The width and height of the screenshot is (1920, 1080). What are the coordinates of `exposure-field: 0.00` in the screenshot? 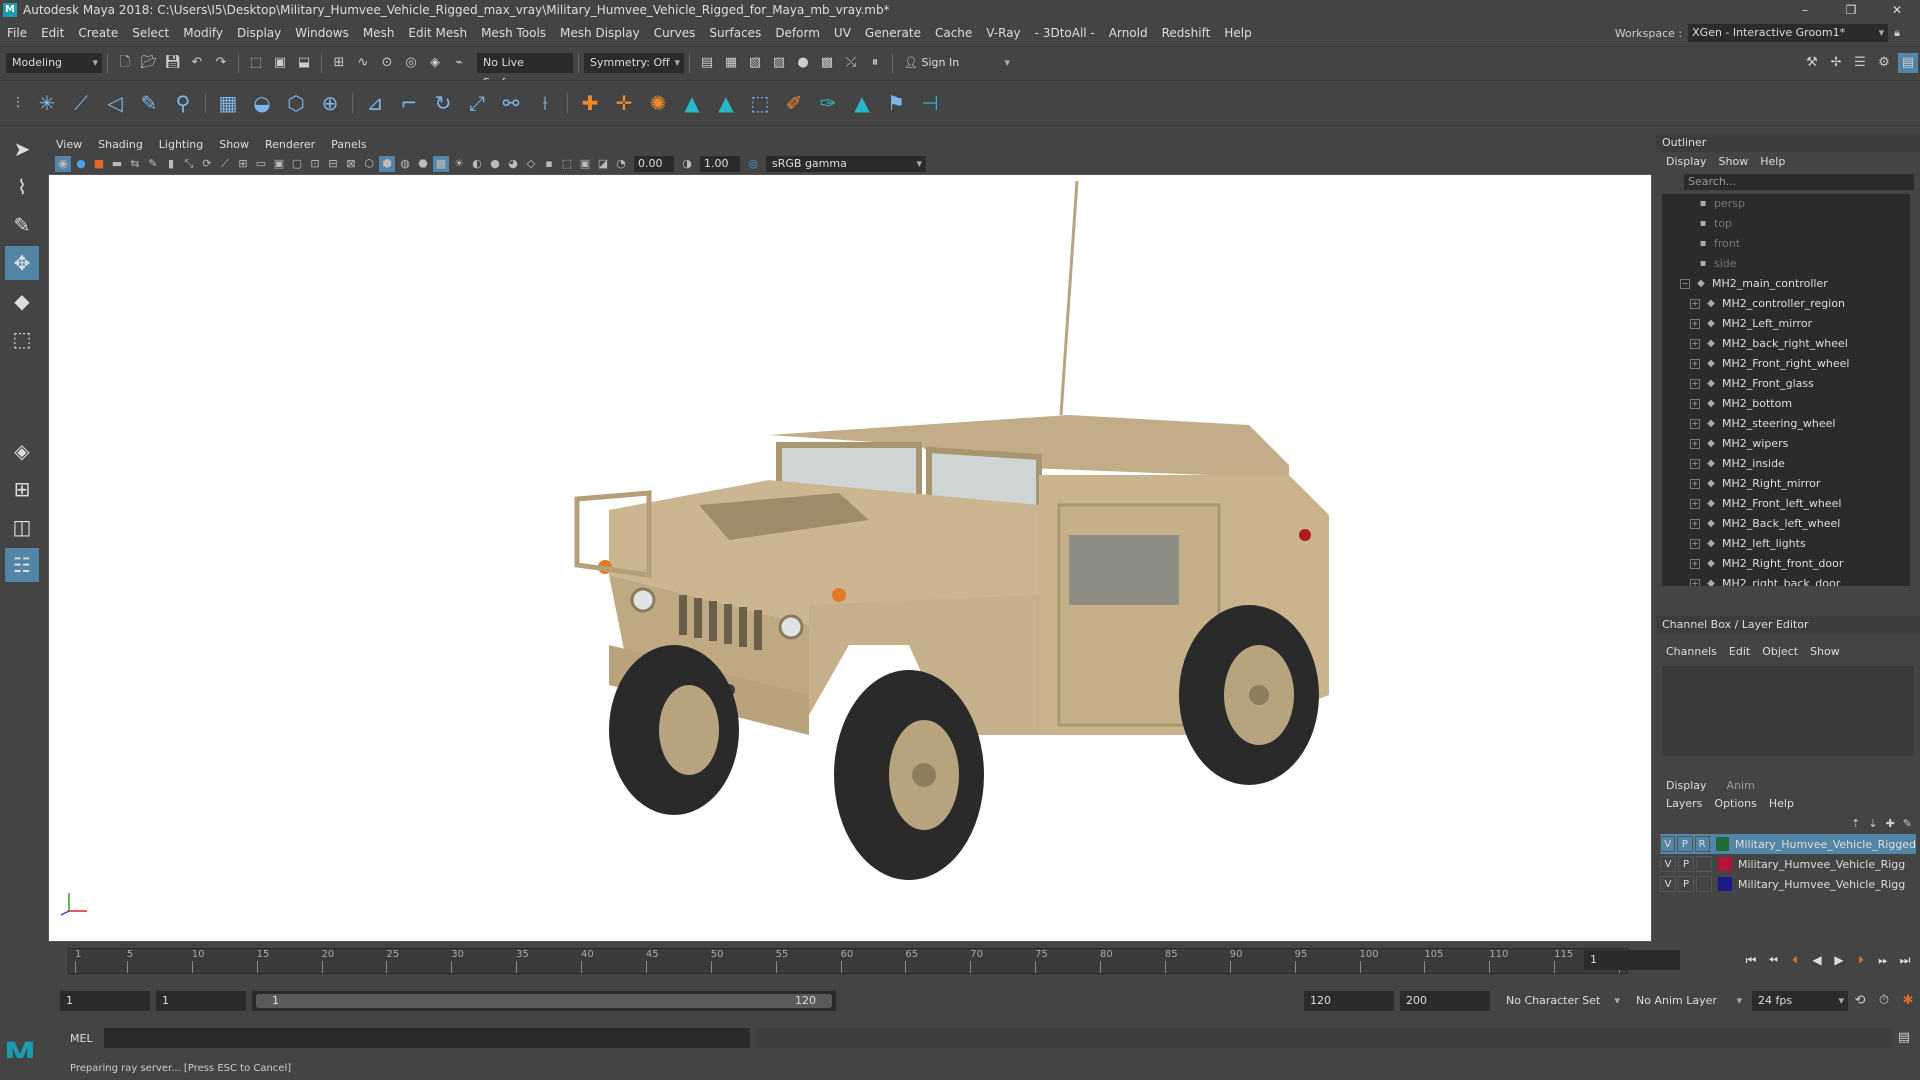 It's located at (654, 164).